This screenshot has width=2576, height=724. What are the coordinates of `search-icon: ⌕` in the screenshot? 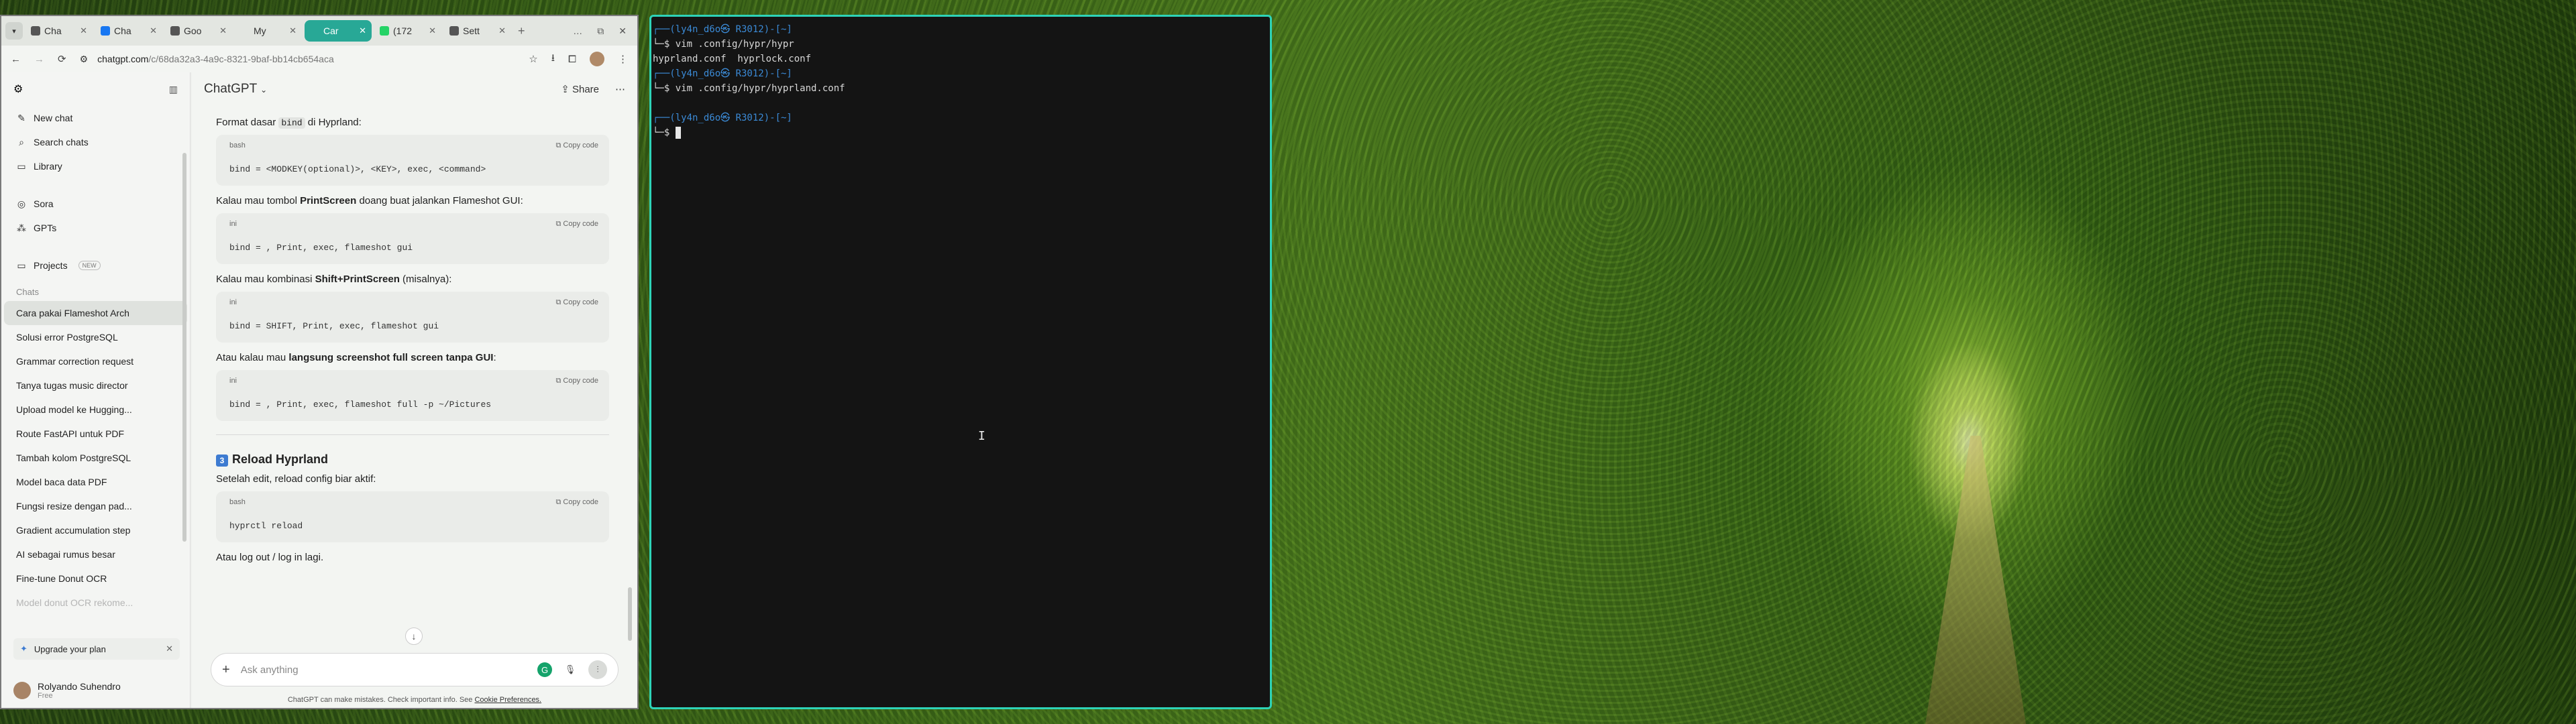 It's located at (21, 141).